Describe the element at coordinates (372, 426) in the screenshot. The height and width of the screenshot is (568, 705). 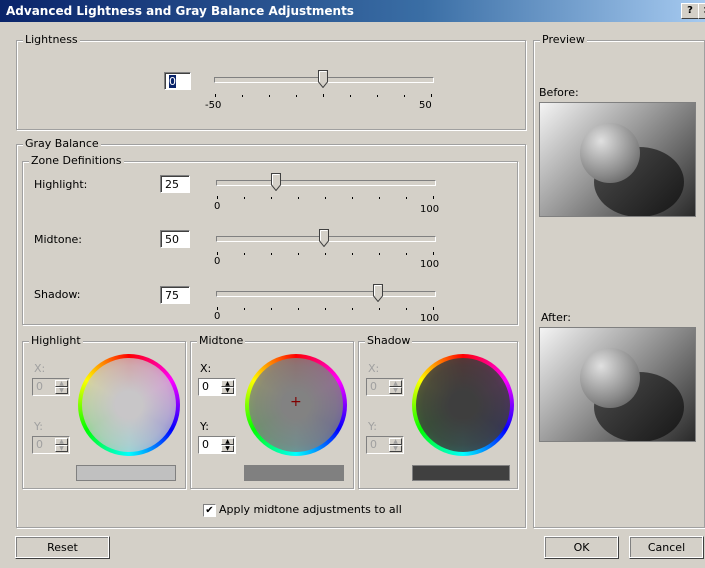
I see `shadow-y-label: Y:` at that location.